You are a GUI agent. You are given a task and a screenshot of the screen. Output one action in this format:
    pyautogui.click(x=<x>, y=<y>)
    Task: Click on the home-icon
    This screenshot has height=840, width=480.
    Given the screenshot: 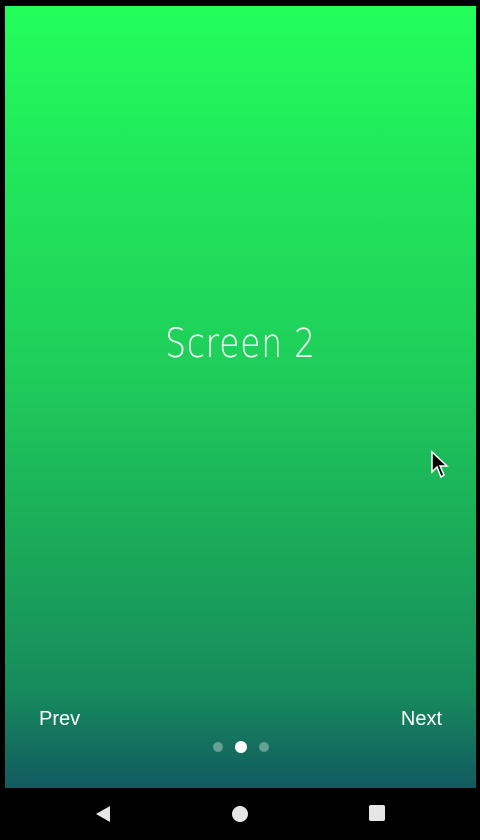 What is the action you would take?
    pyautogui.click(x=240, y=816)
    